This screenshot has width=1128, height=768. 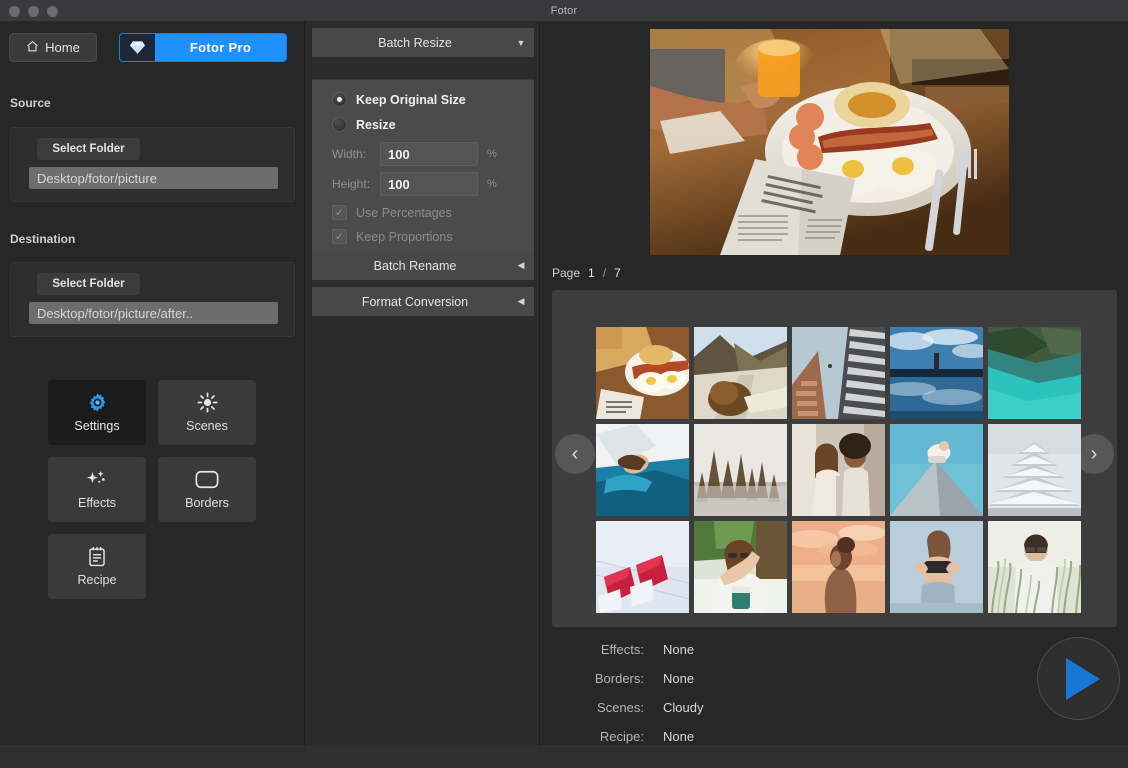 I want to click on page-current: 1, so click(x=591, y=273).